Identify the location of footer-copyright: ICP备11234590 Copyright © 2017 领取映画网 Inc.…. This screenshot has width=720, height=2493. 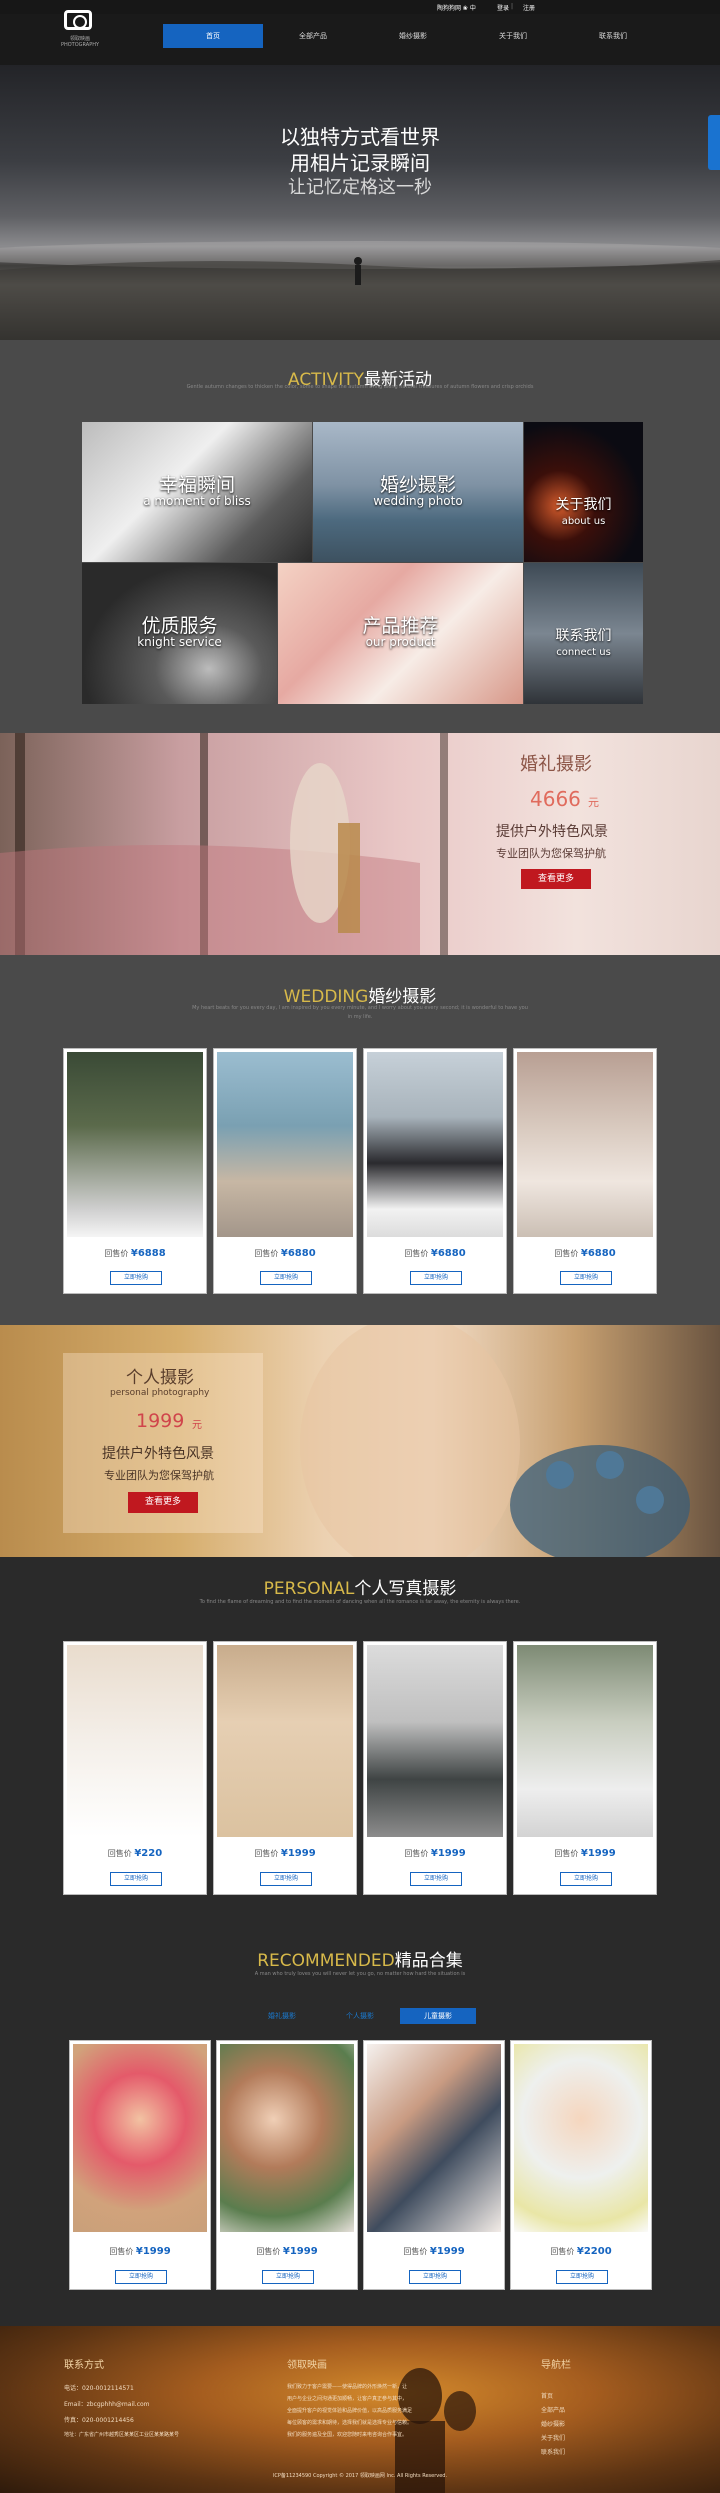
(360, 2476).